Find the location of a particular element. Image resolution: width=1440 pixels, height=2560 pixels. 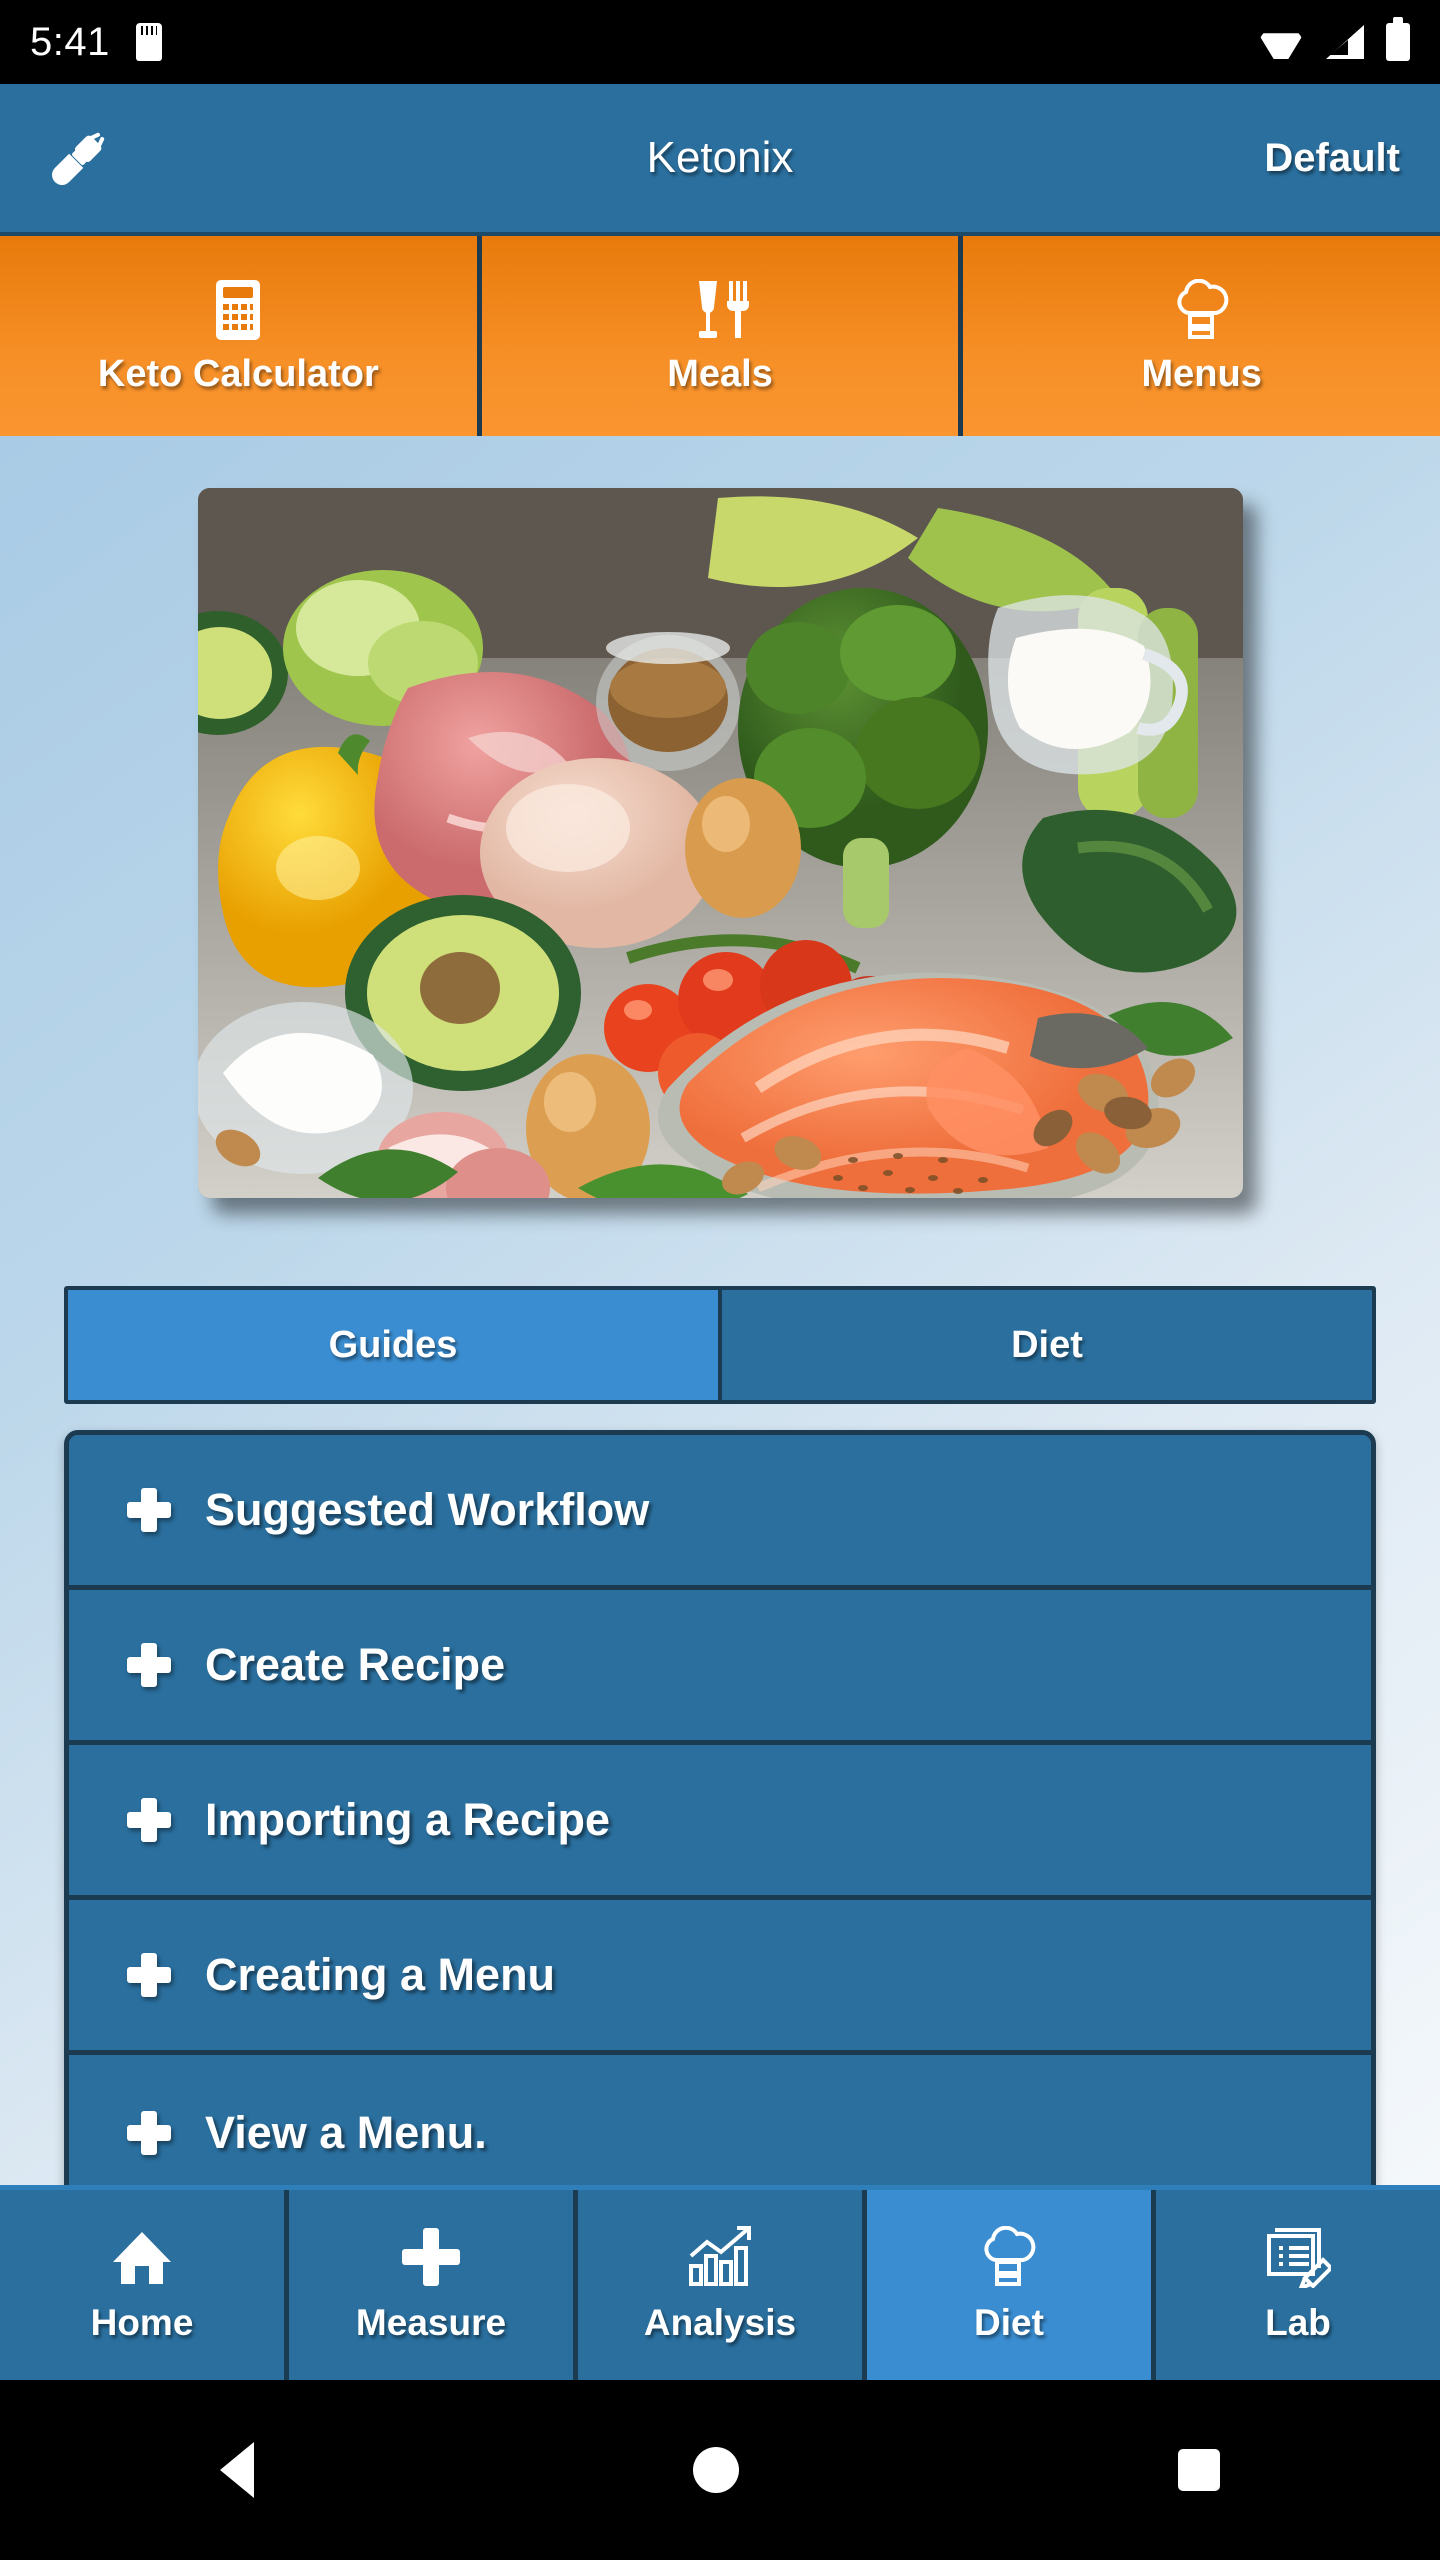

recents-button is located at coordinates (1199, 2470).